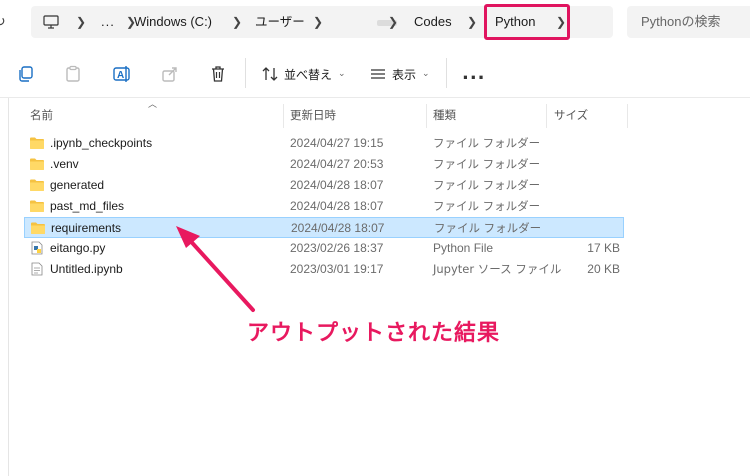  I want to click on annotation-label: アウトプットされた結果, so click(374, 333).